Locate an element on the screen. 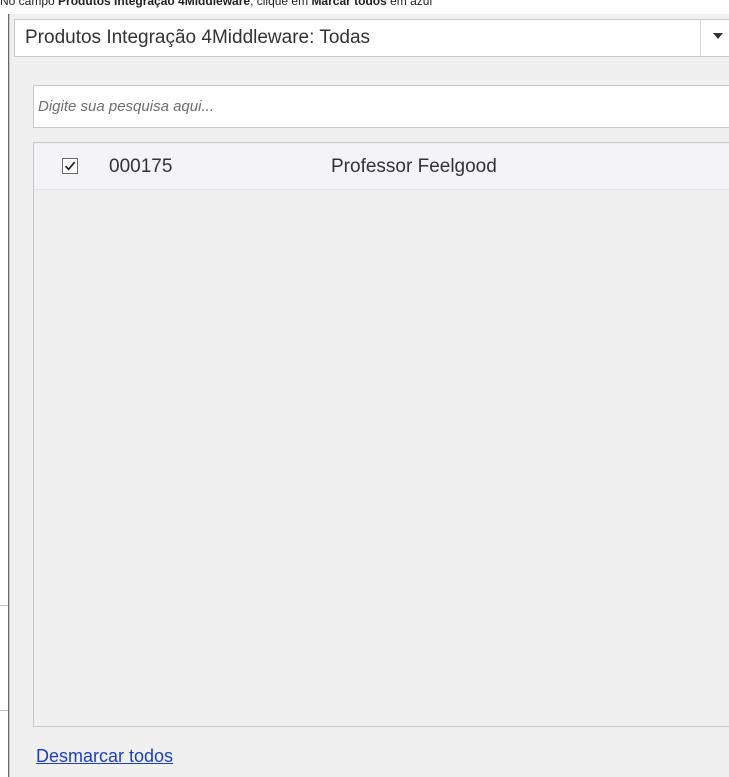 Image resolution: width=729 pixels, height=777 pixels. unselect-all-link: Desmarcar todos is located at coordinates (104, 756).